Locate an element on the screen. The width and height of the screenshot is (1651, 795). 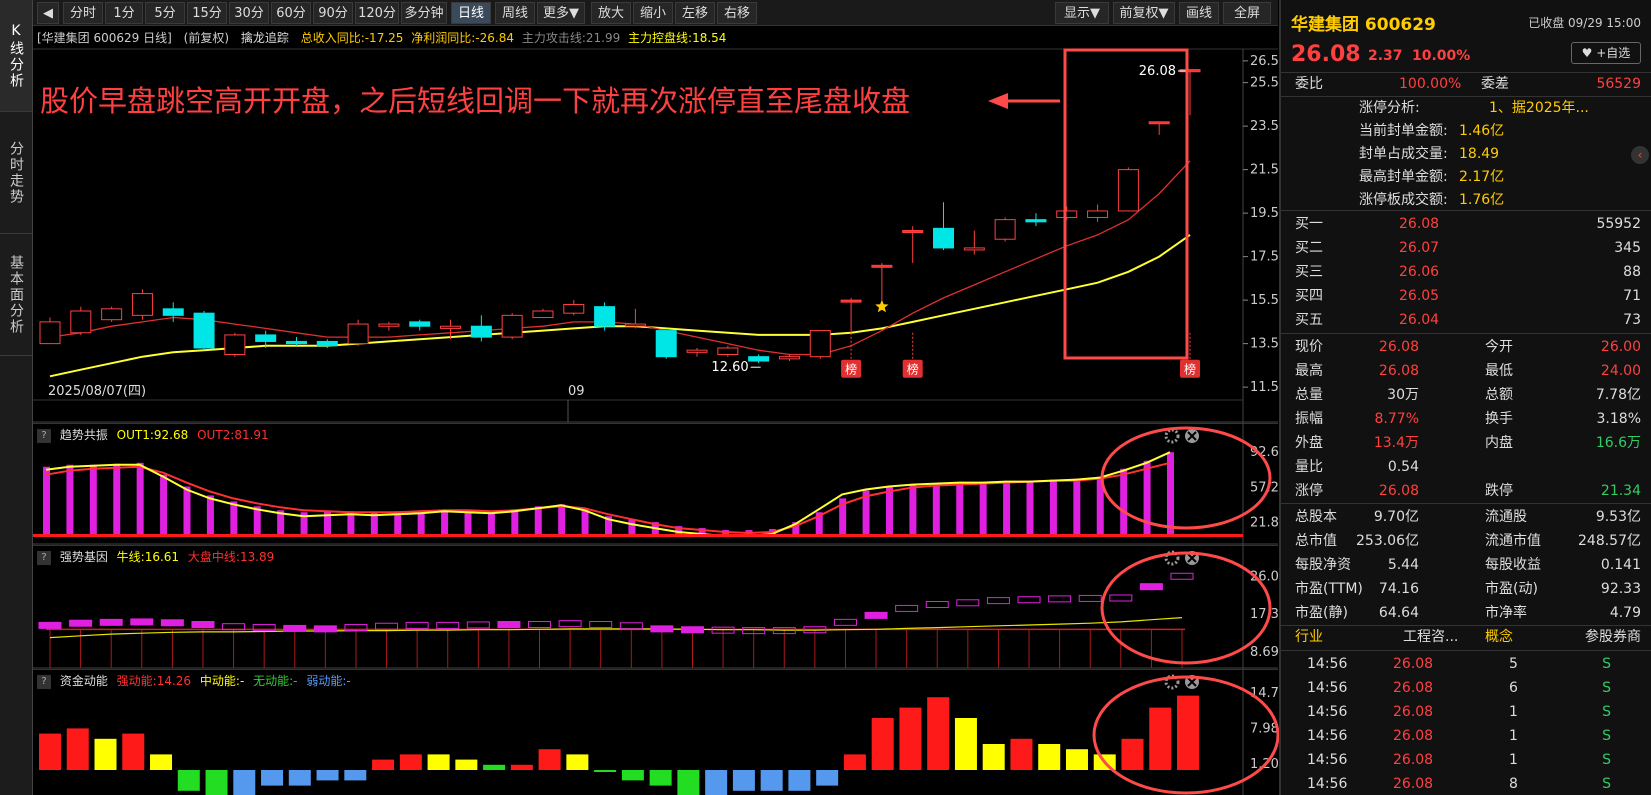
price-tick-label: 21.50 is located at coordinates (1264, 170).